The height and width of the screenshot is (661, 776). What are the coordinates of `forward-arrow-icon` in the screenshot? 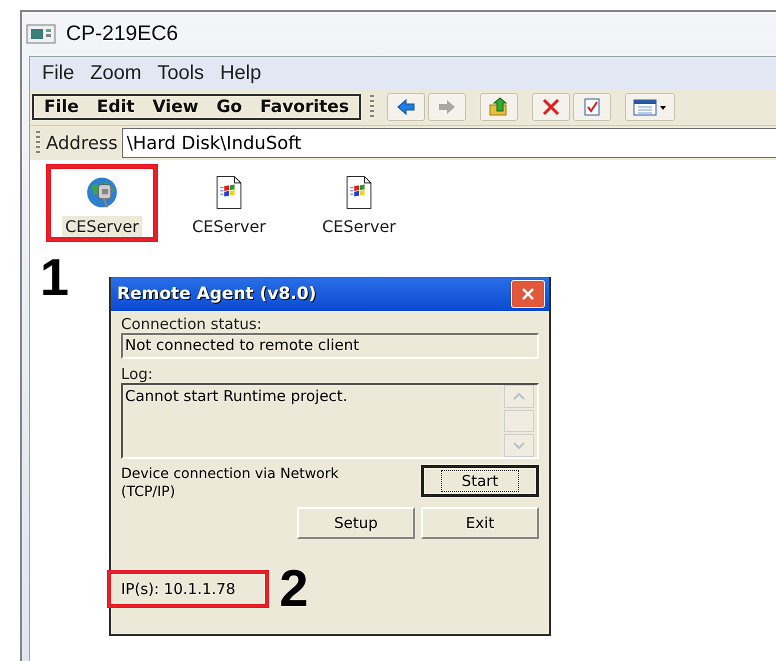 It's located at (446, 107).